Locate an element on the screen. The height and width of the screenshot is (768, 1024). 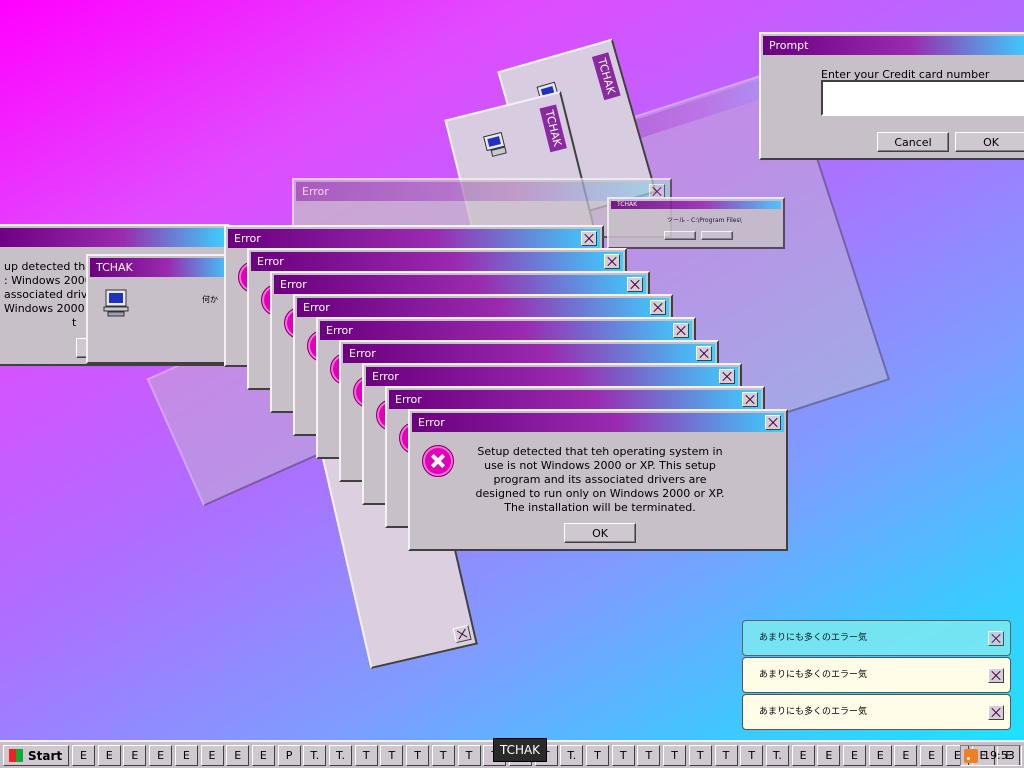
rotated-tchak-title-2: TCHAK is located at coordinates (553, 128).